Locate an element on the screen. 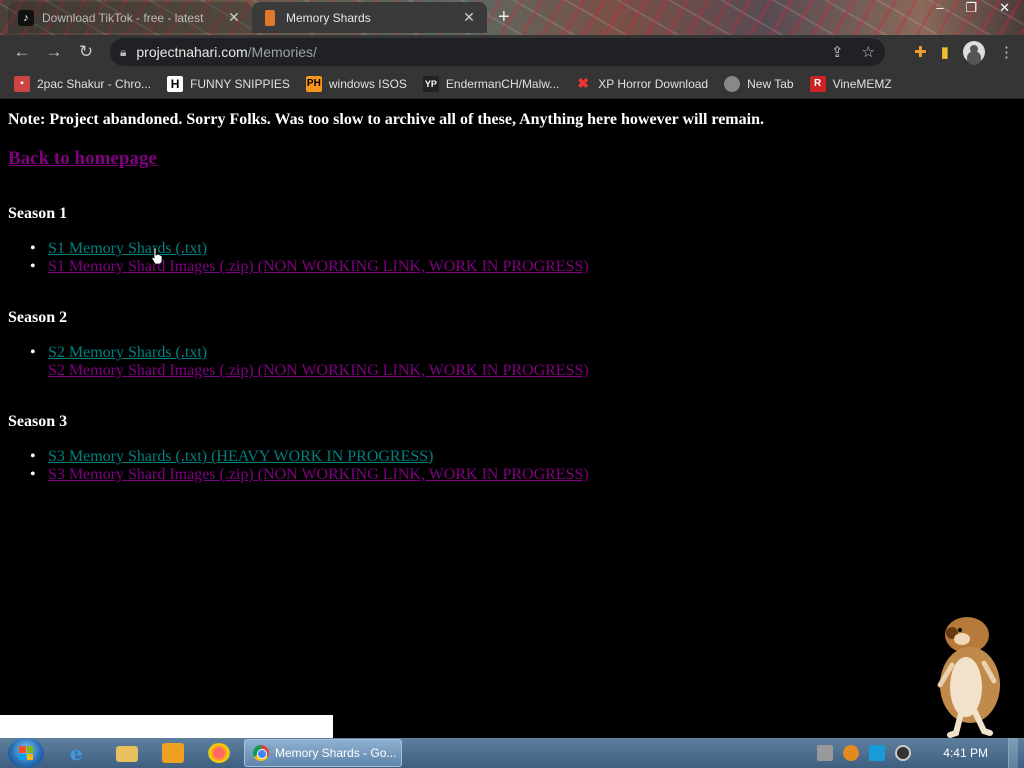 This screenshot has height=768, width=1024. yp-favicon-icon: YP is located at coordinates (430, 83).